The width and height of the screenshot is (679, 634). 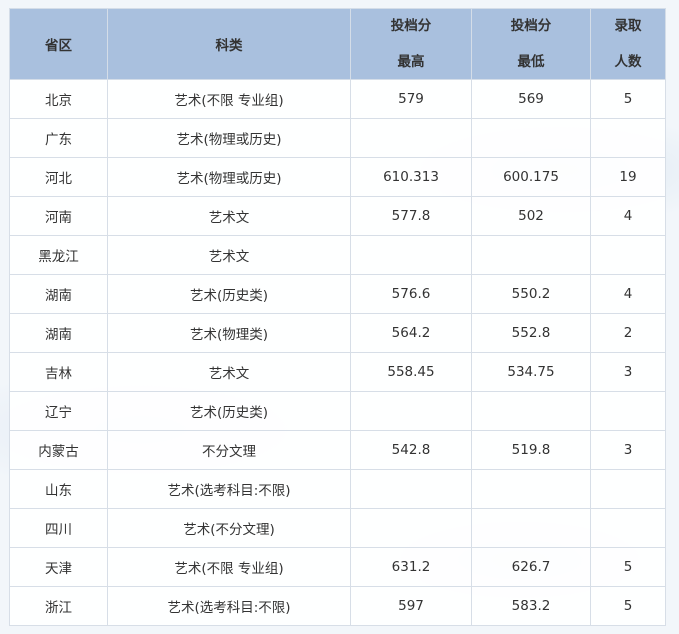 What do you see at coordinates (229, 44) in the screenshot?
I see `header-category: 科类` at bounding box center [229, 44].